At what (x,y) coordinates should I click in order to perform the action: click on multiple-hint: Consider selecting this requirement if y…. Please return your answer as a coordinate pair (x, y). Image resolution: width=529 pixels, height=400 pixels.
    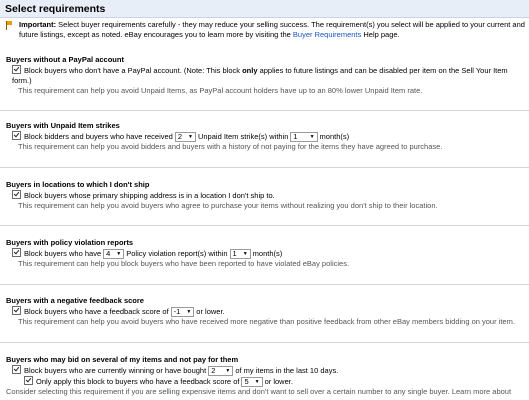
    Looking at the image, I should click on (259, 391).